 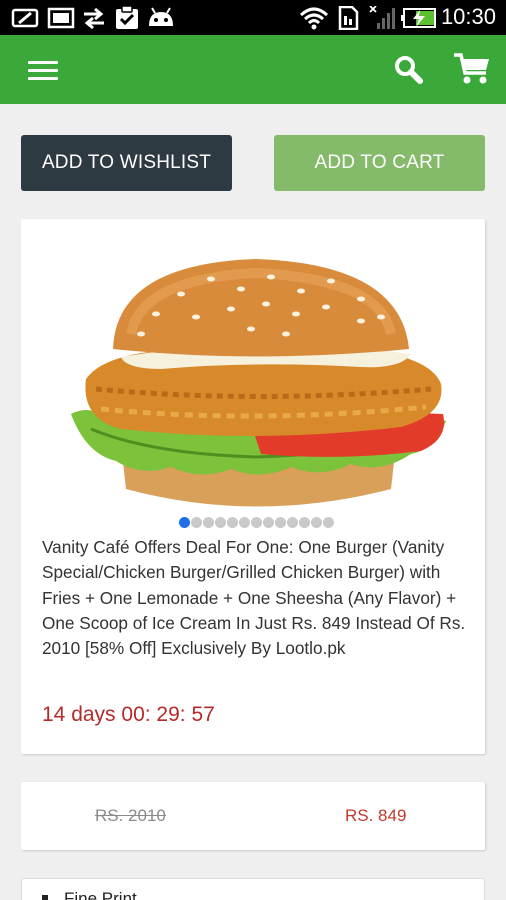 What do you see at coordinates (25, 18) in the screenshot?
I see `screen-rotate-icon` at bounding box center [25, 18].